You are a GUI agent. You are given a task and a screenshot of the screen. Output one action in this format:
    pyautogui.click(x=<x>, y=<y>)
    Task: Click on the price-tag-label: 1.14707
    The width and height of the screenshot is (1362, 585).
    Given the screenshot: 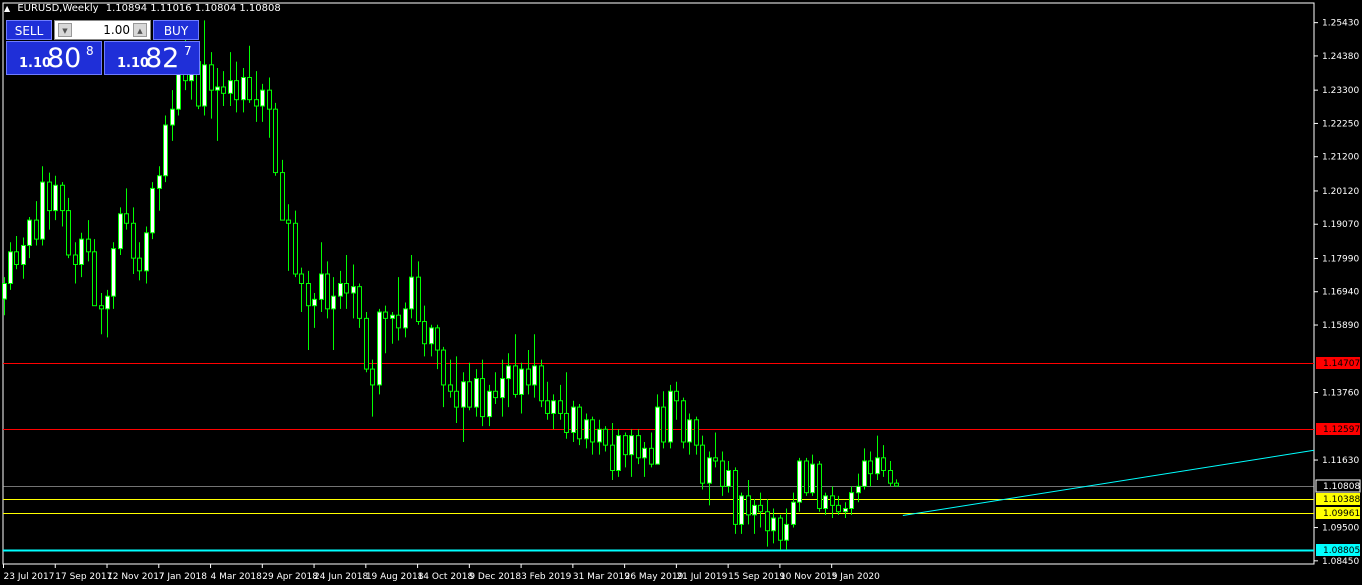 What is the action you would take?
    pyautogui.click(x=1341, y=364)
    